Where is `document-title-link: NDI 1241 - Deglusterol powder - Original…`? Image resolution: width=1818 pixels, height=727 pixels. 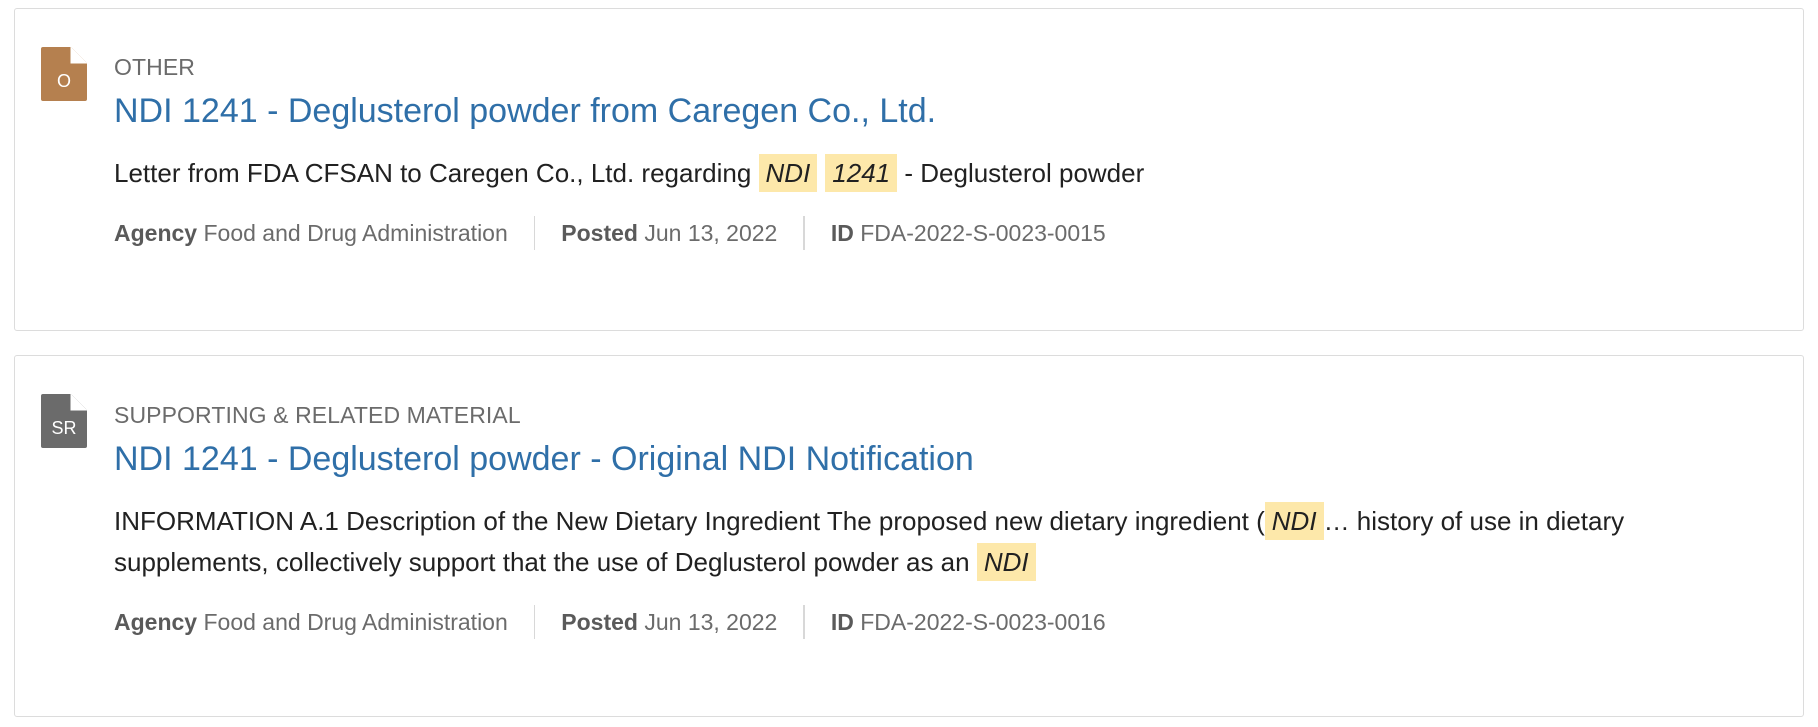 document-title-link: NDI 1241 - Deglusterol powder - Original… is located at coordinates (544, 459).